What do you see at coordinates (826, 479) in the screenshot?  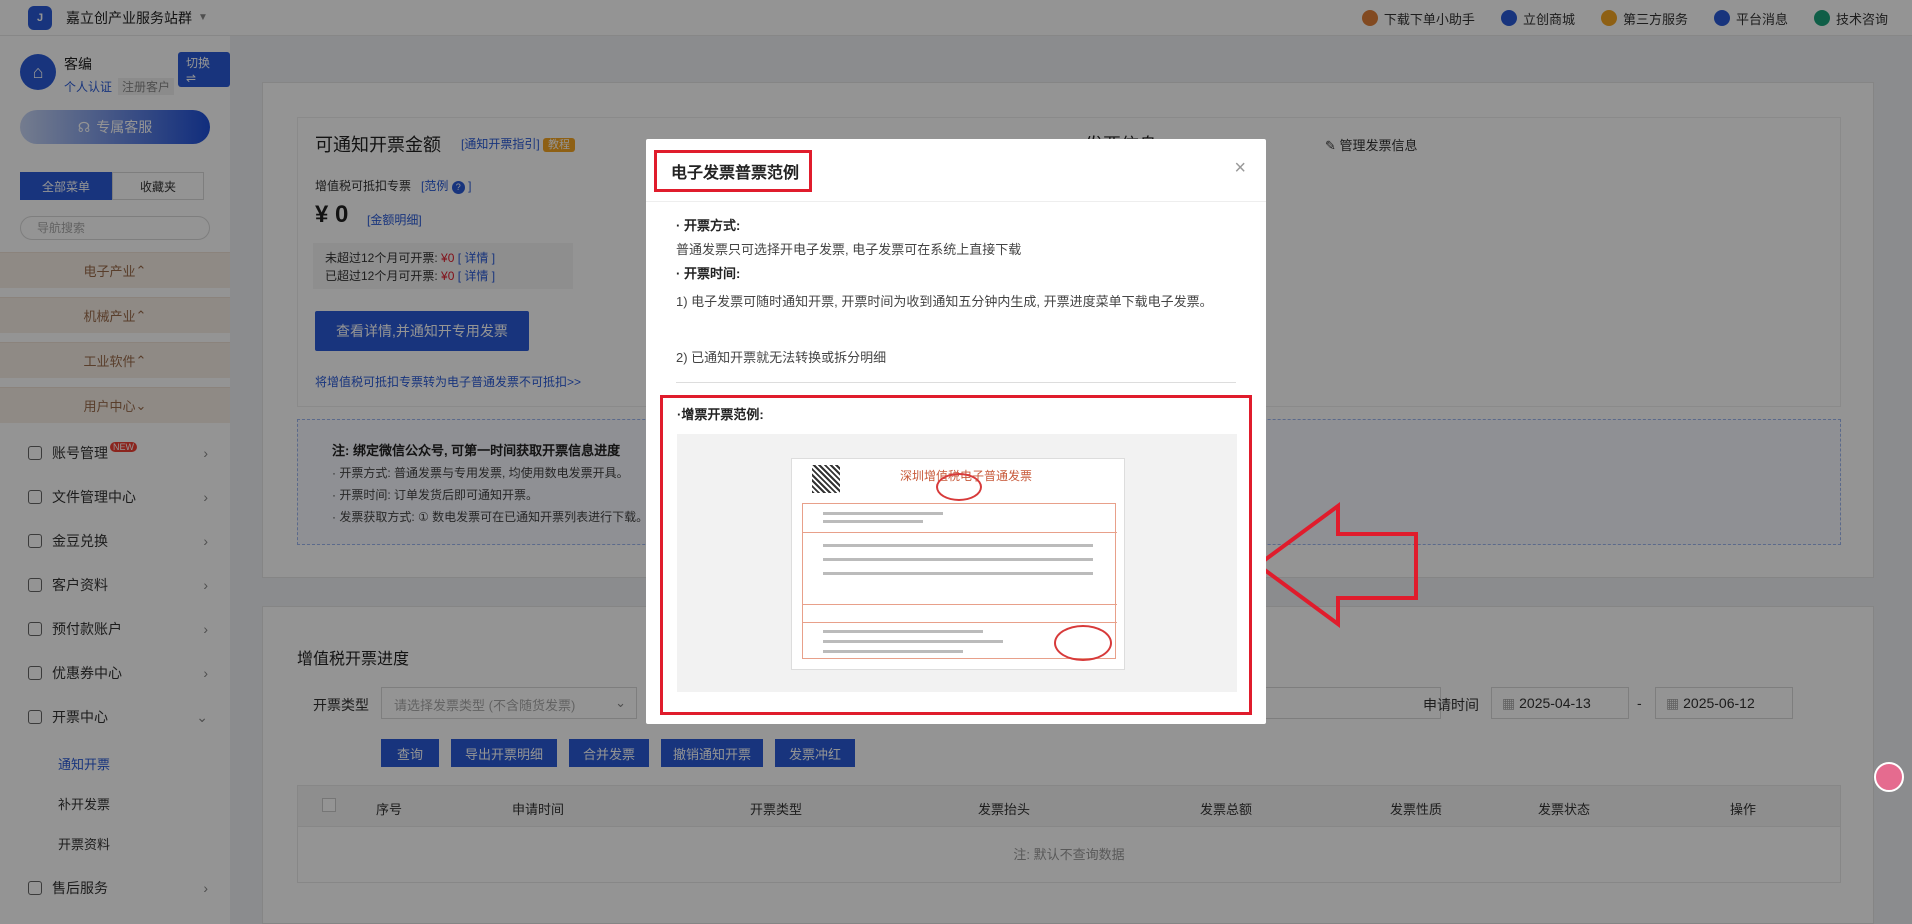 I see `qr-code-icon` at bounding box center [826, 479].